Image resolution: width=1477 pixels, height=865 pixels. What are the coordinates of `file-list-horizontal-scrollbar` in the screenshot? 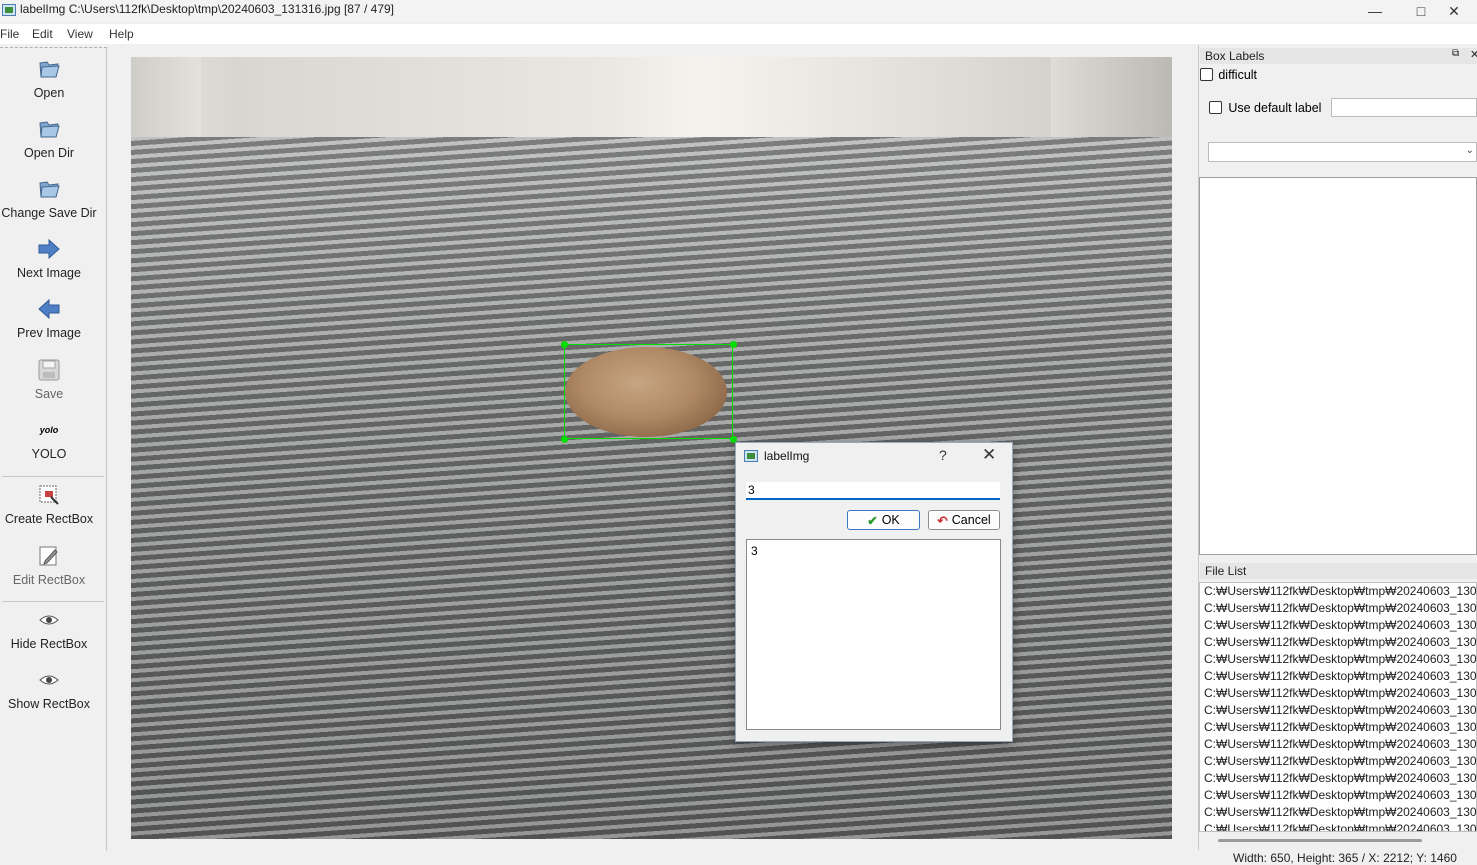 It's located at (1320, 840).